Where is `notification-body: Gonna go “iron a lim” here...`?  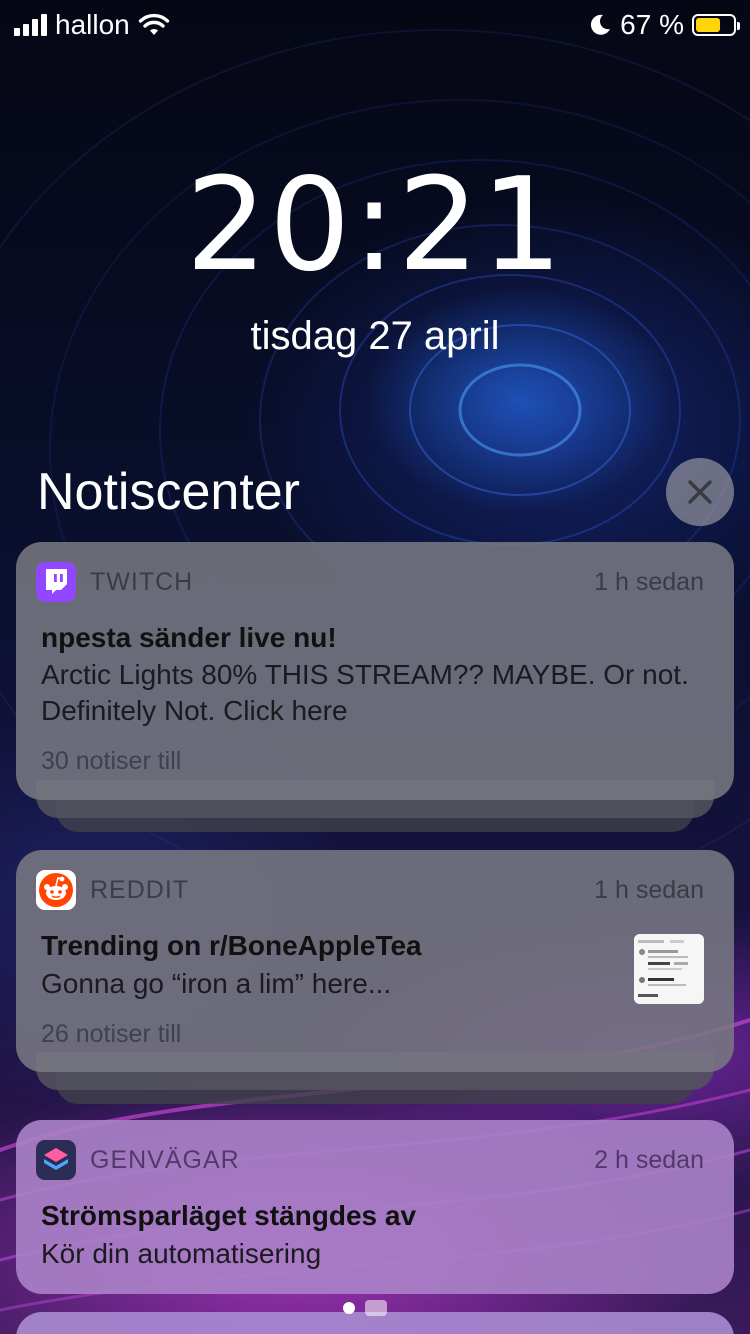
notification-body: Gonna go “iron a lim” here... is located at coordinates (216, 983).